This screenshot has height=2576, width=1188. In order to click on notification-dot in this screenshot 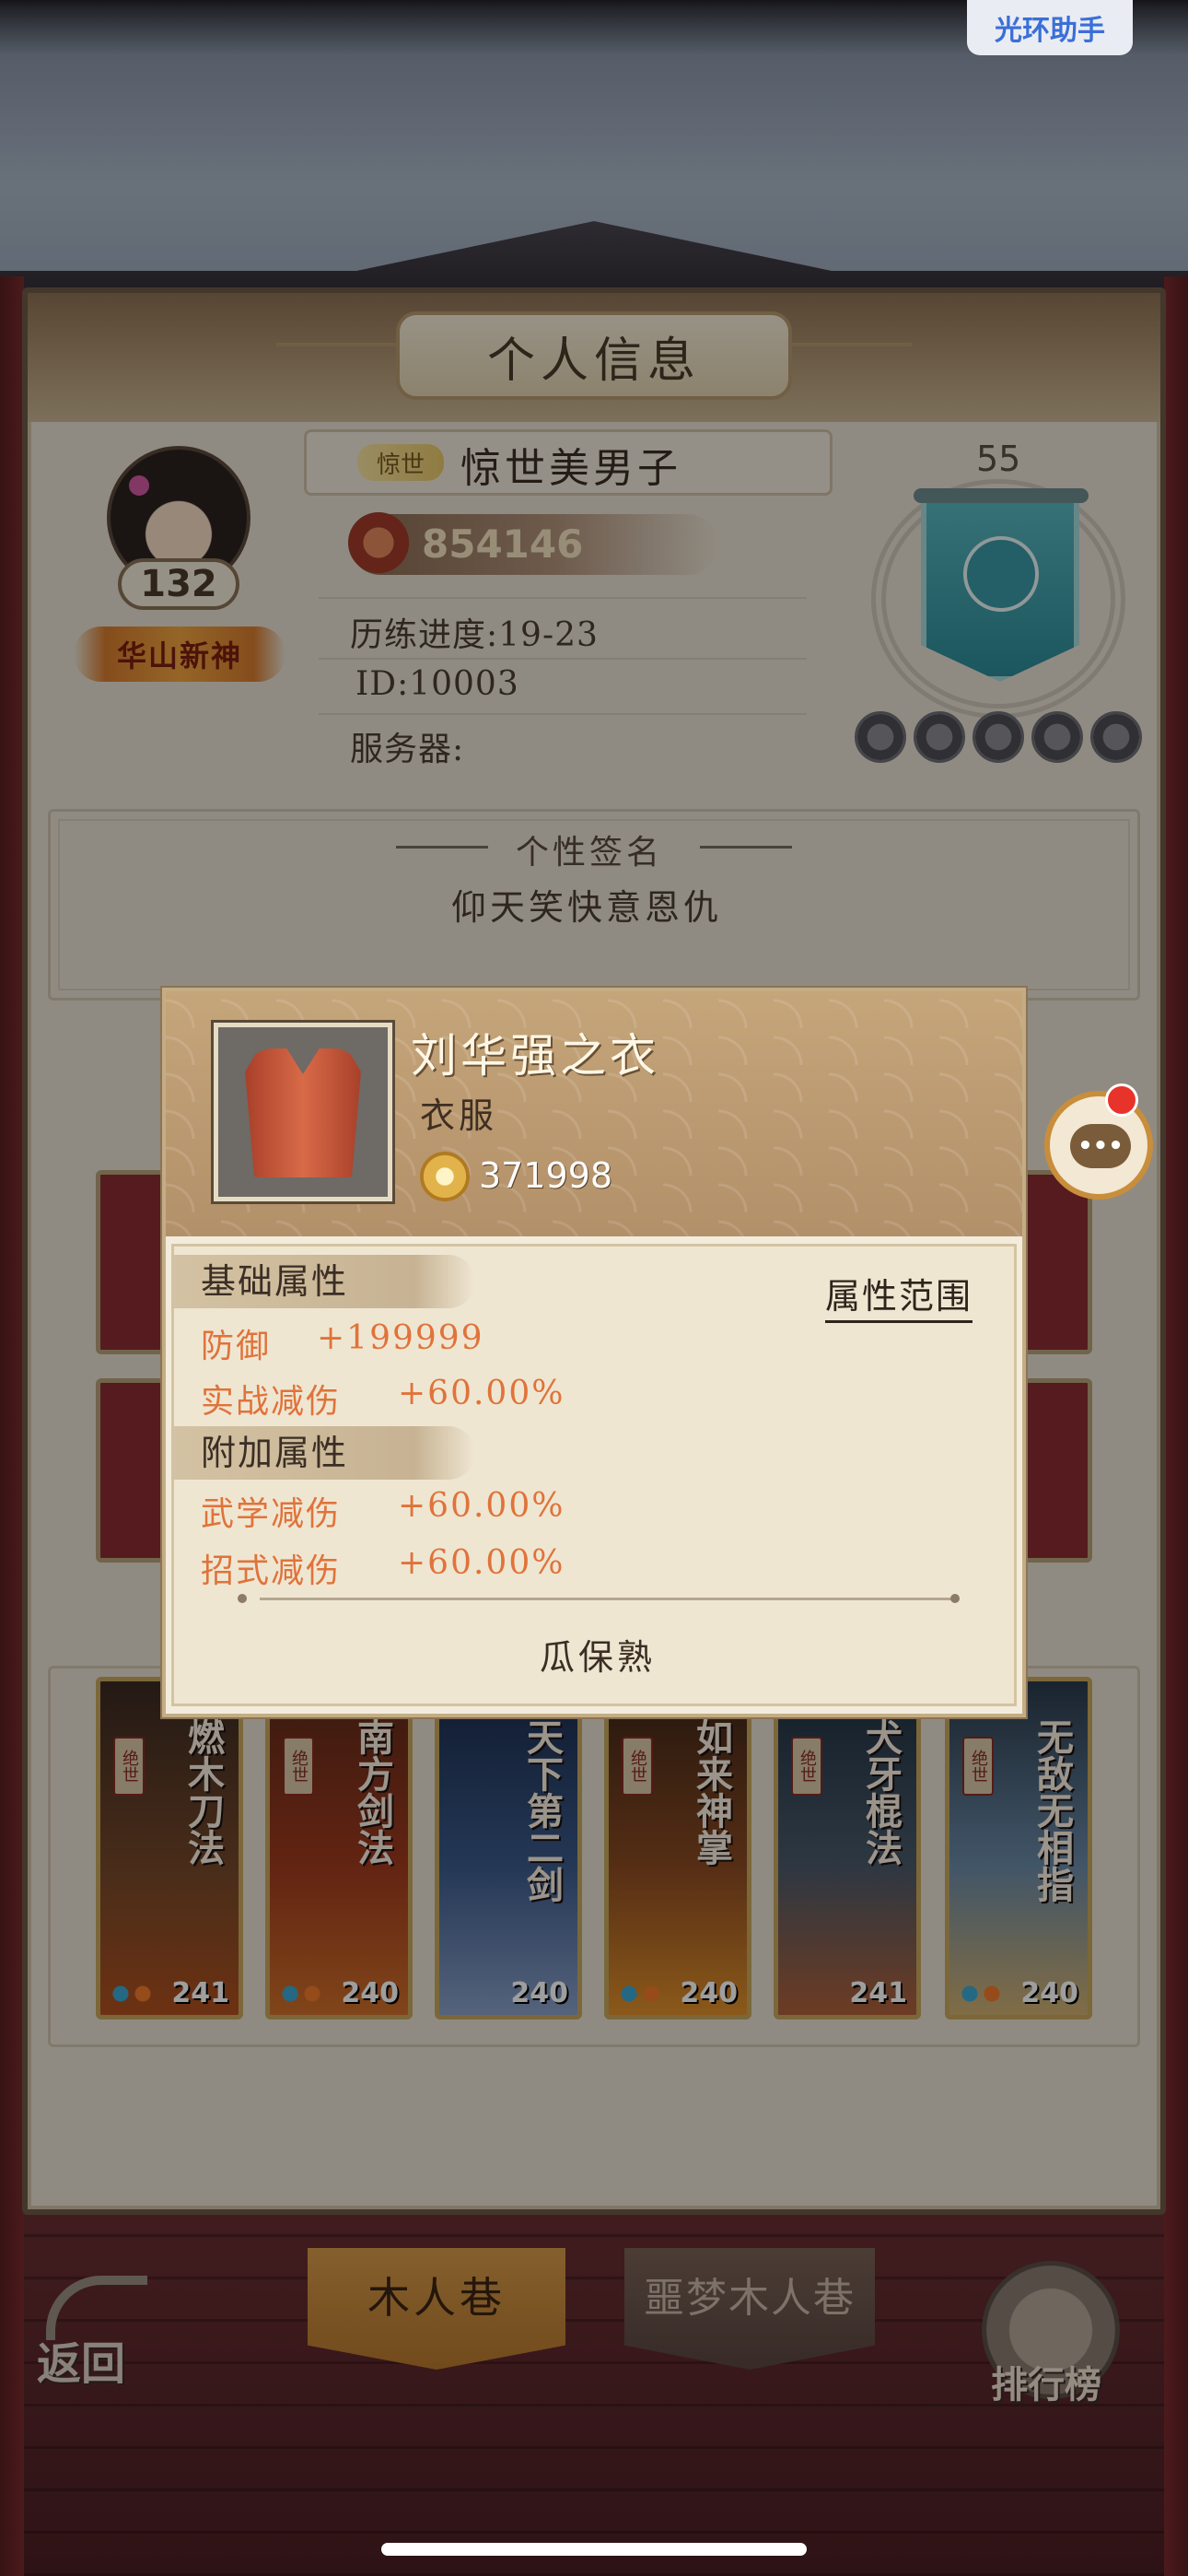, I will do `click(1121, 1100)`.